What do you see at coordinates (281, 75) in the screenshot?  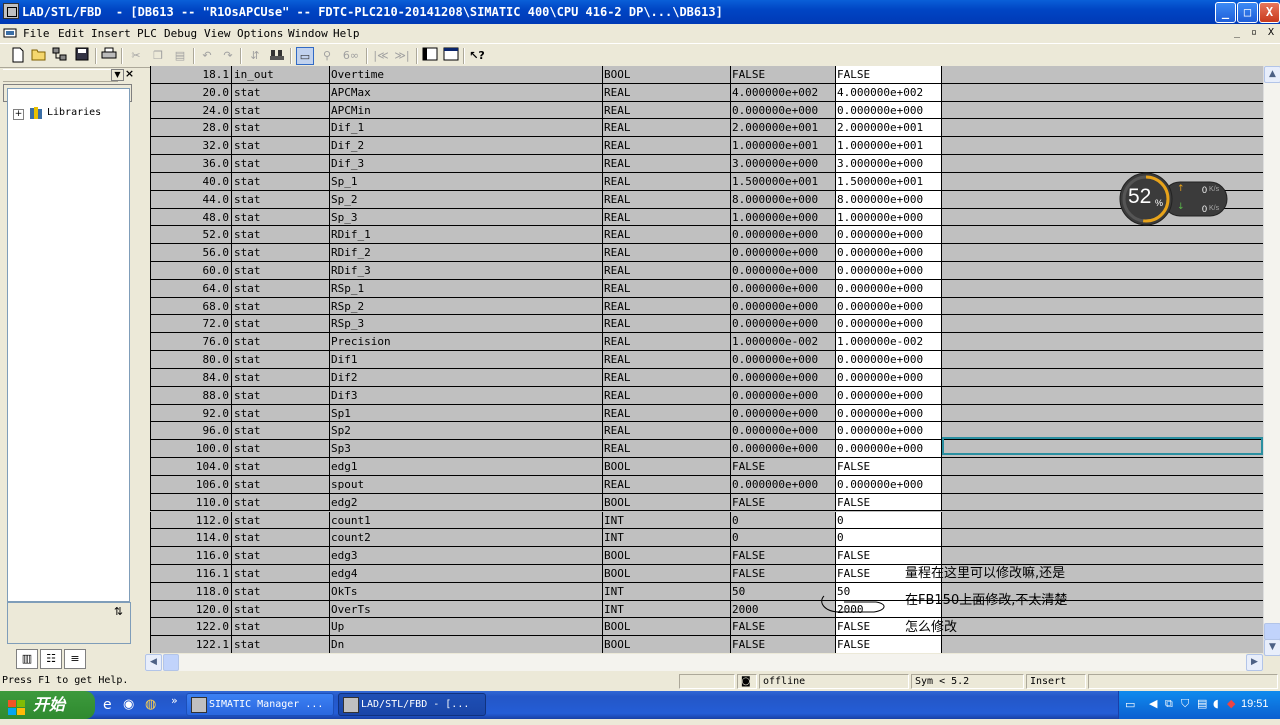 I see `declaration-cell: in_out` at bounding box center [281, 75].